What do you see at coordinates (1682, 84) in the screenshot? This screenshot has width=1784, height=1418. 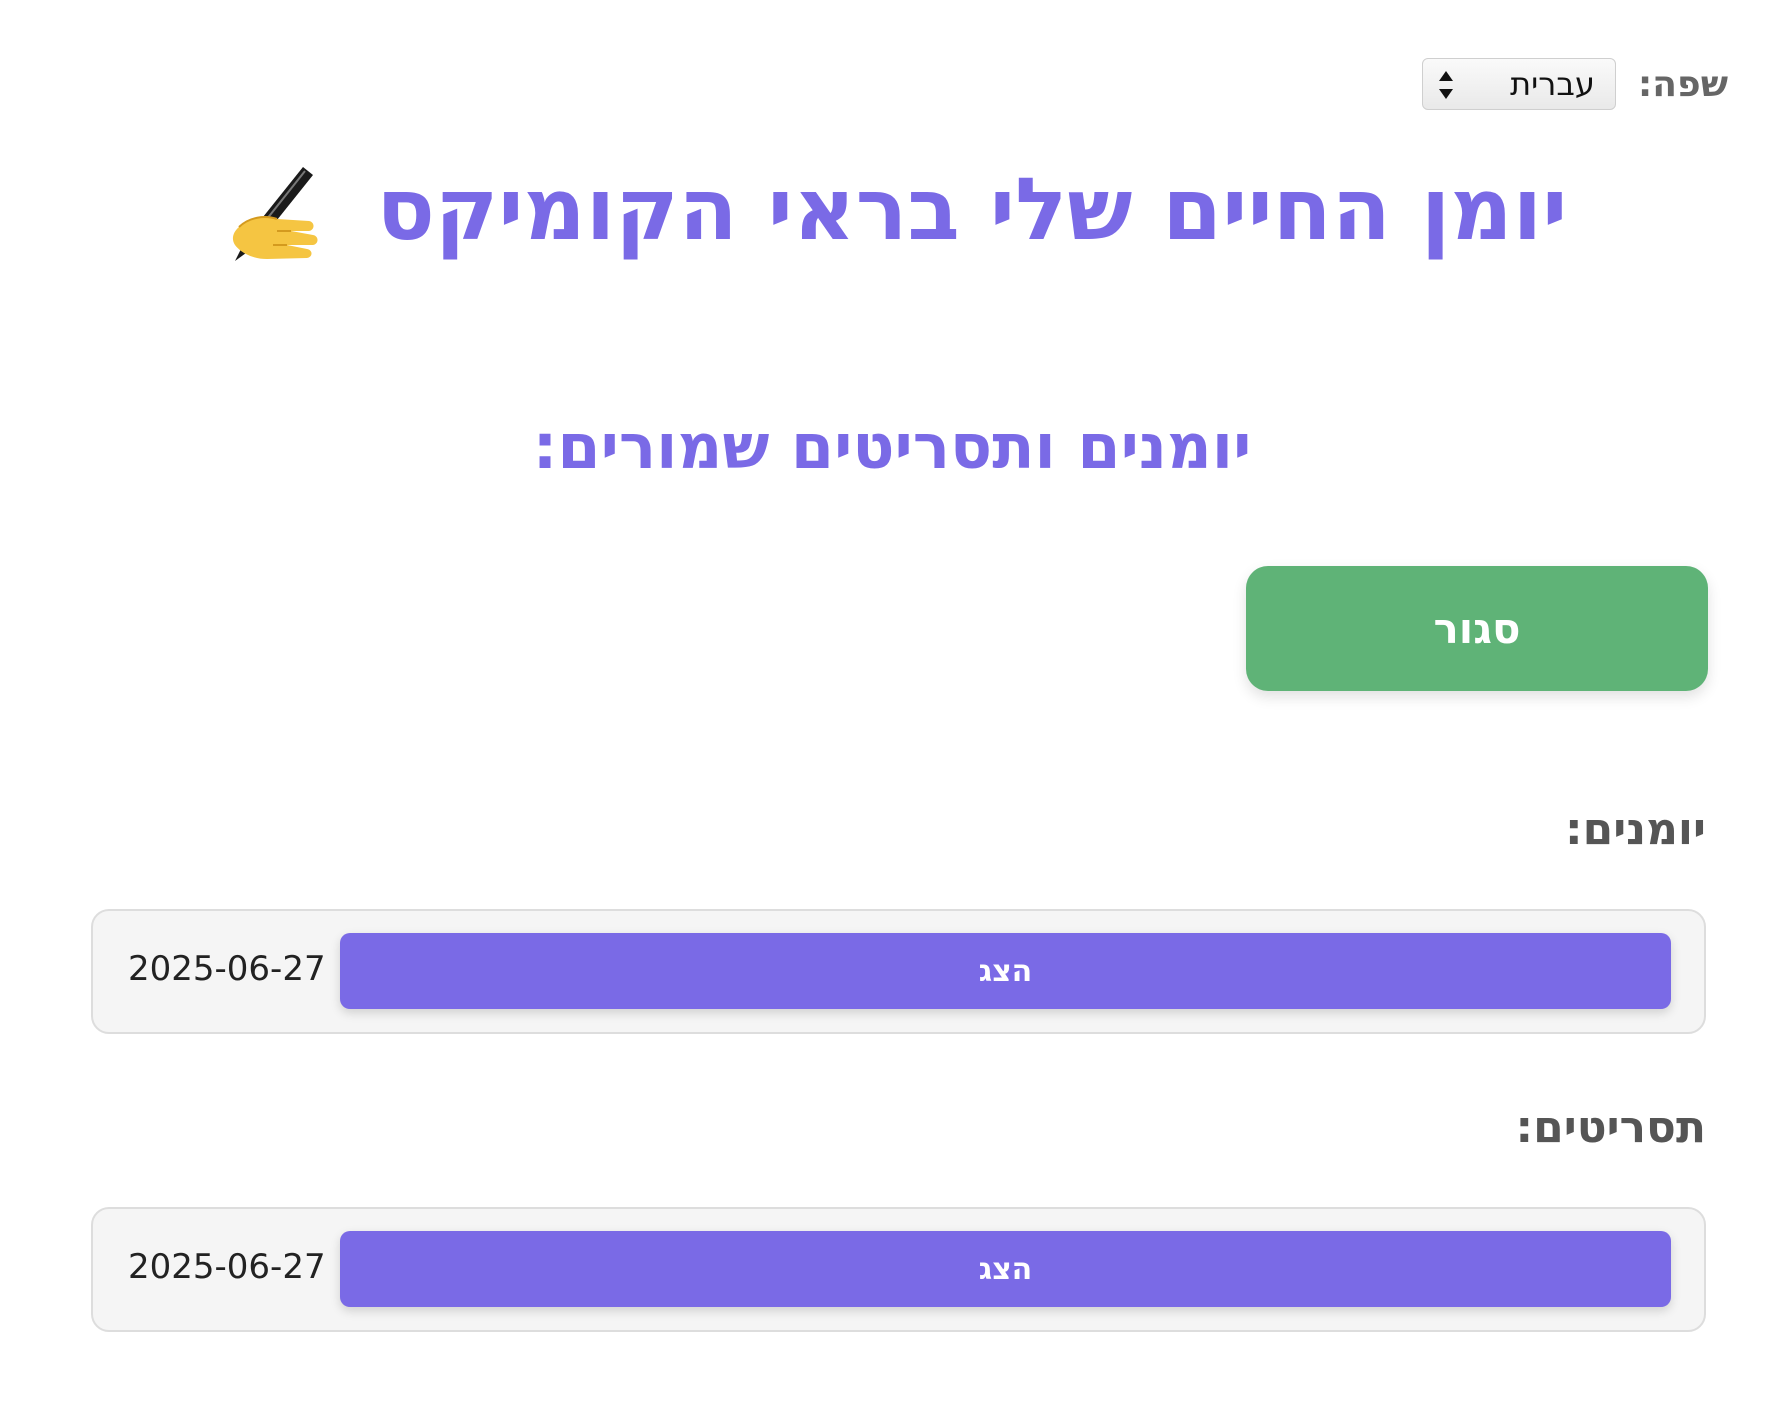 I see `language-label: שפה:` at bounding box center [1682, 84].